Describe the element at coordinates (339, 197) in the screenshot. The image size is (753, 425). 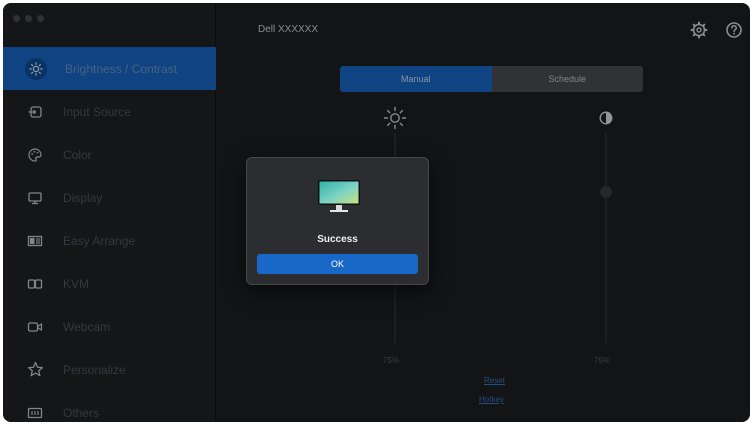
I see `monitor-icon` at that location.